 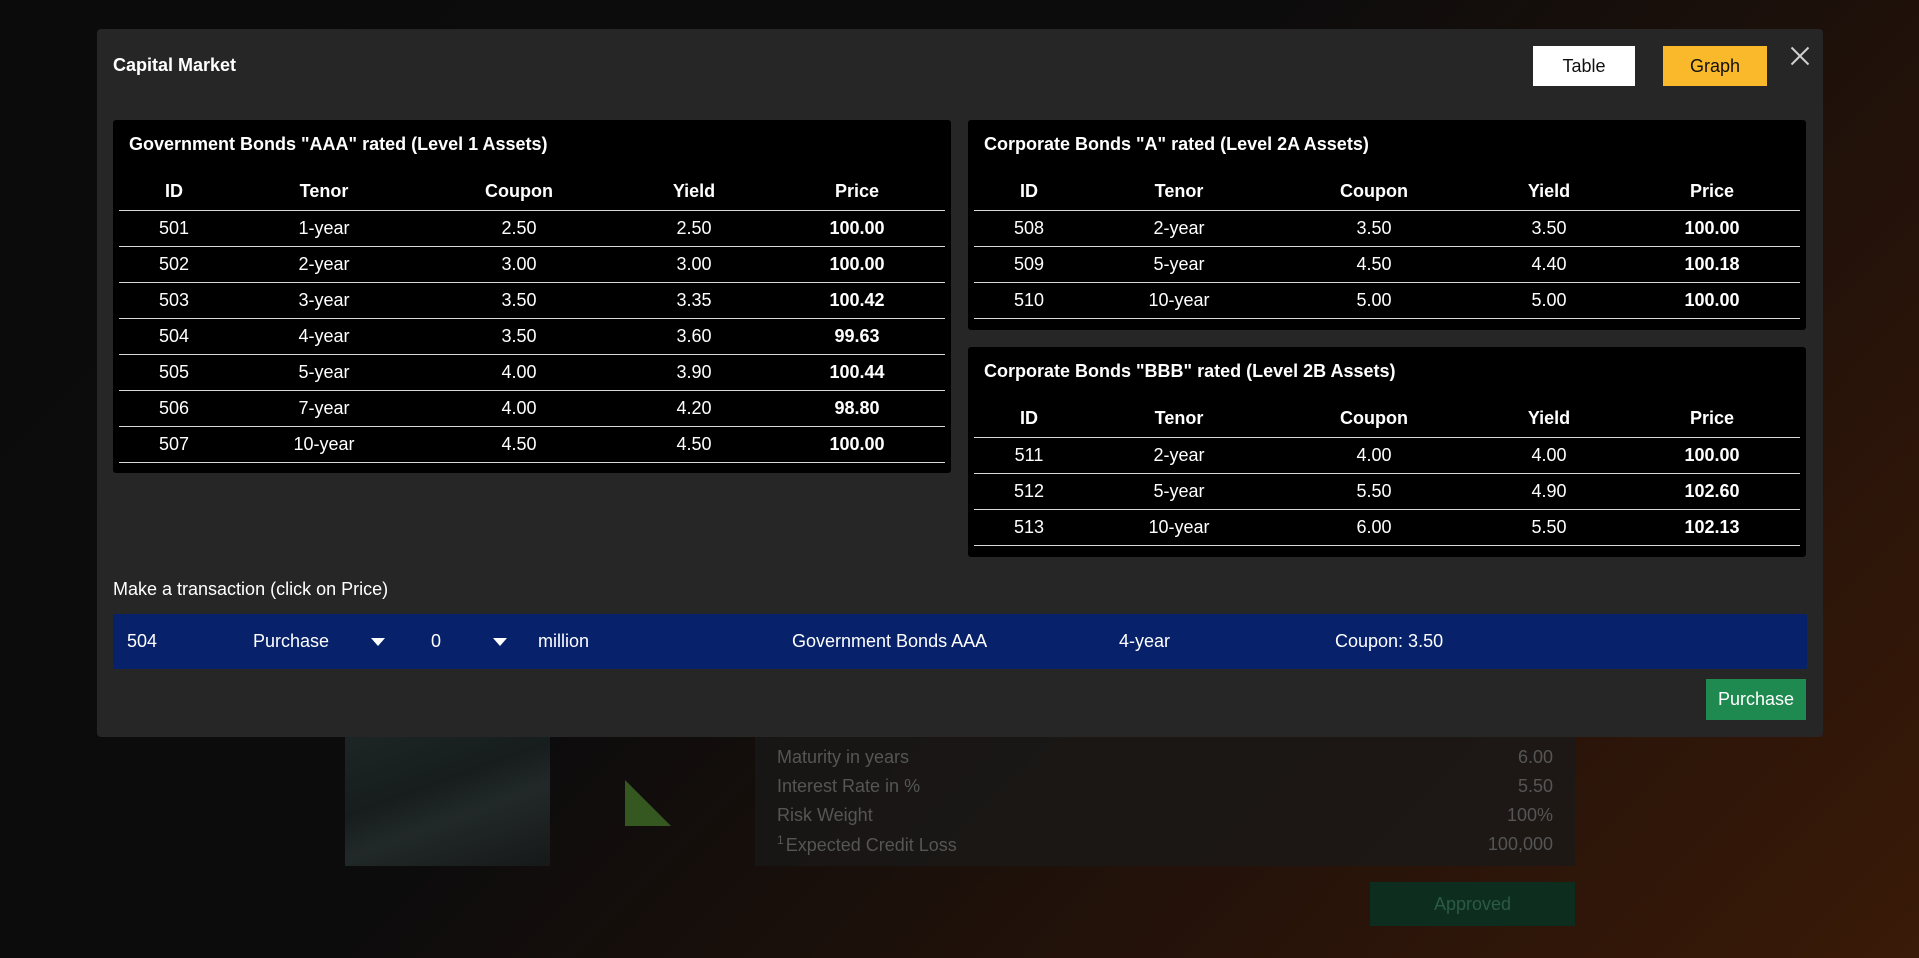 I want to click on graph-view-button: Graph, so click(x=1715, y=66).